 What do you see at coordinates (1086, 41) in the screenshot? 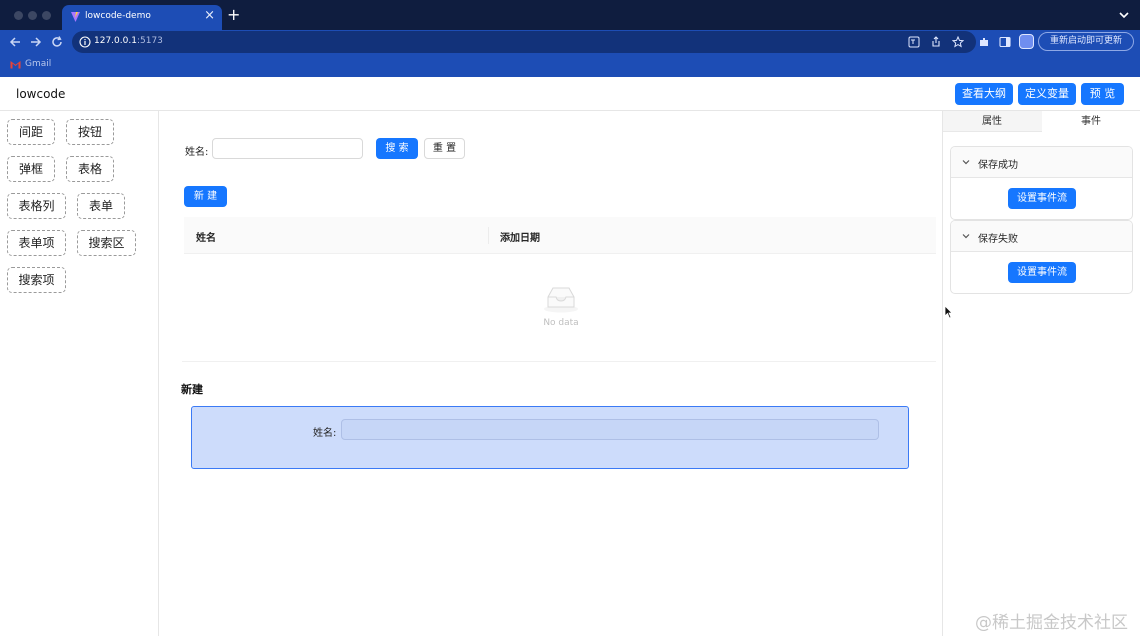
I see `update-chrome-button: 重新启动即可更新` at bounding box center [1086, 41].